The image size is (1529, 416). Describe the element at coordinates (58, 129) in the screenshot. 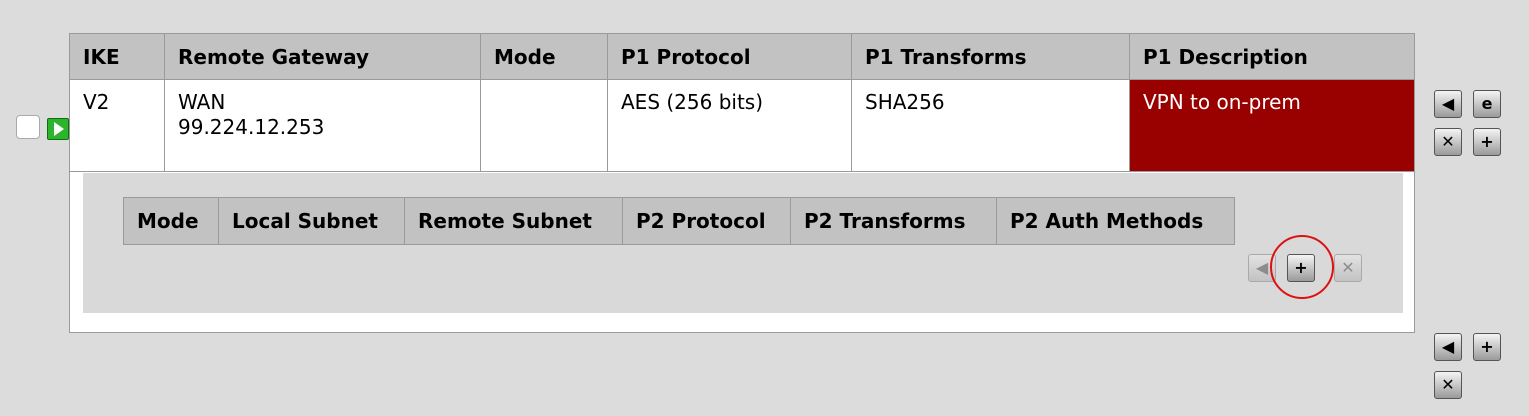

I see `enabled-status-icon` at that location.